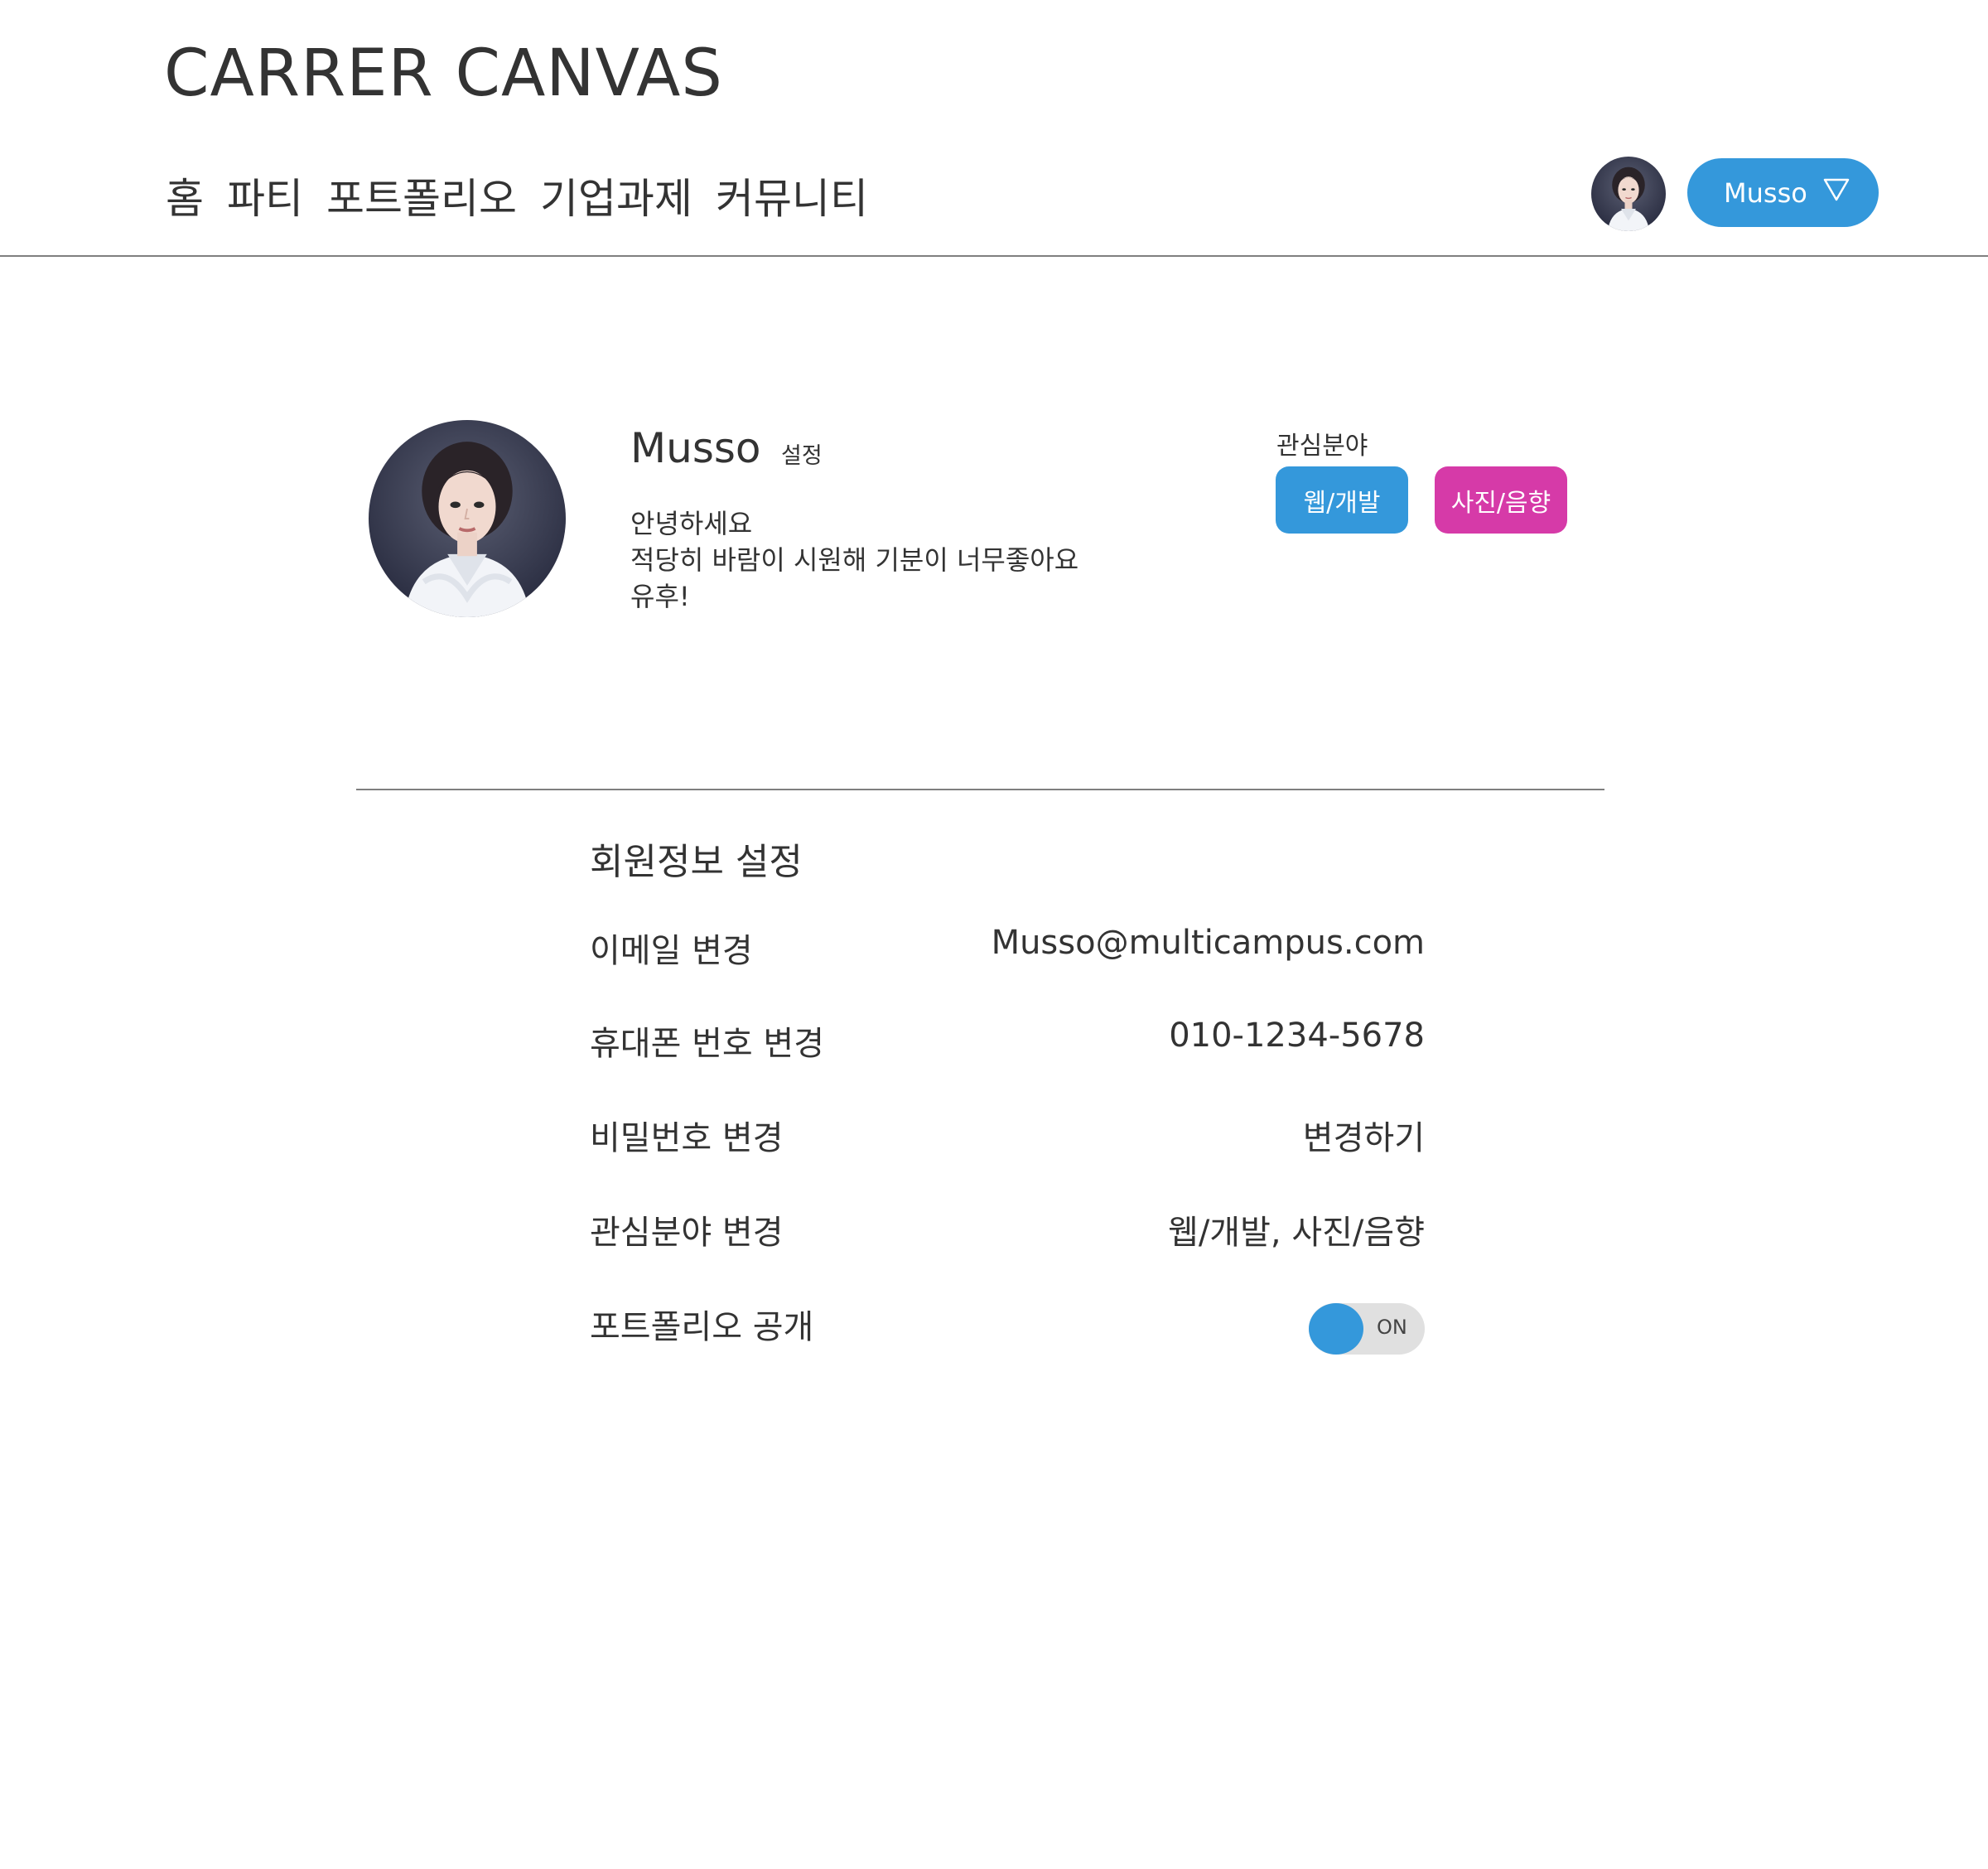 Image resolution: width=1988 pixels, height=1869 pixels. Describe the element at coordinates (1501, 500) in the screenshot. I see `interest-tag-photo-sound: 사진/음향` at that location.